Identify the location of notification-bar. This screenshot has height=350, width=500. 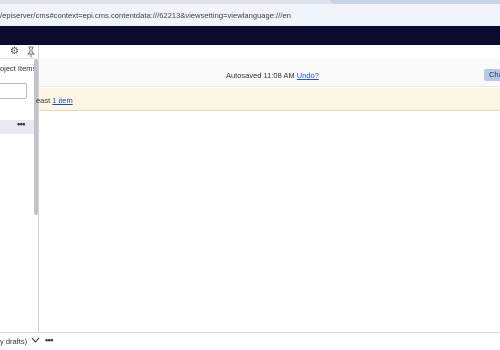
(269, 99).